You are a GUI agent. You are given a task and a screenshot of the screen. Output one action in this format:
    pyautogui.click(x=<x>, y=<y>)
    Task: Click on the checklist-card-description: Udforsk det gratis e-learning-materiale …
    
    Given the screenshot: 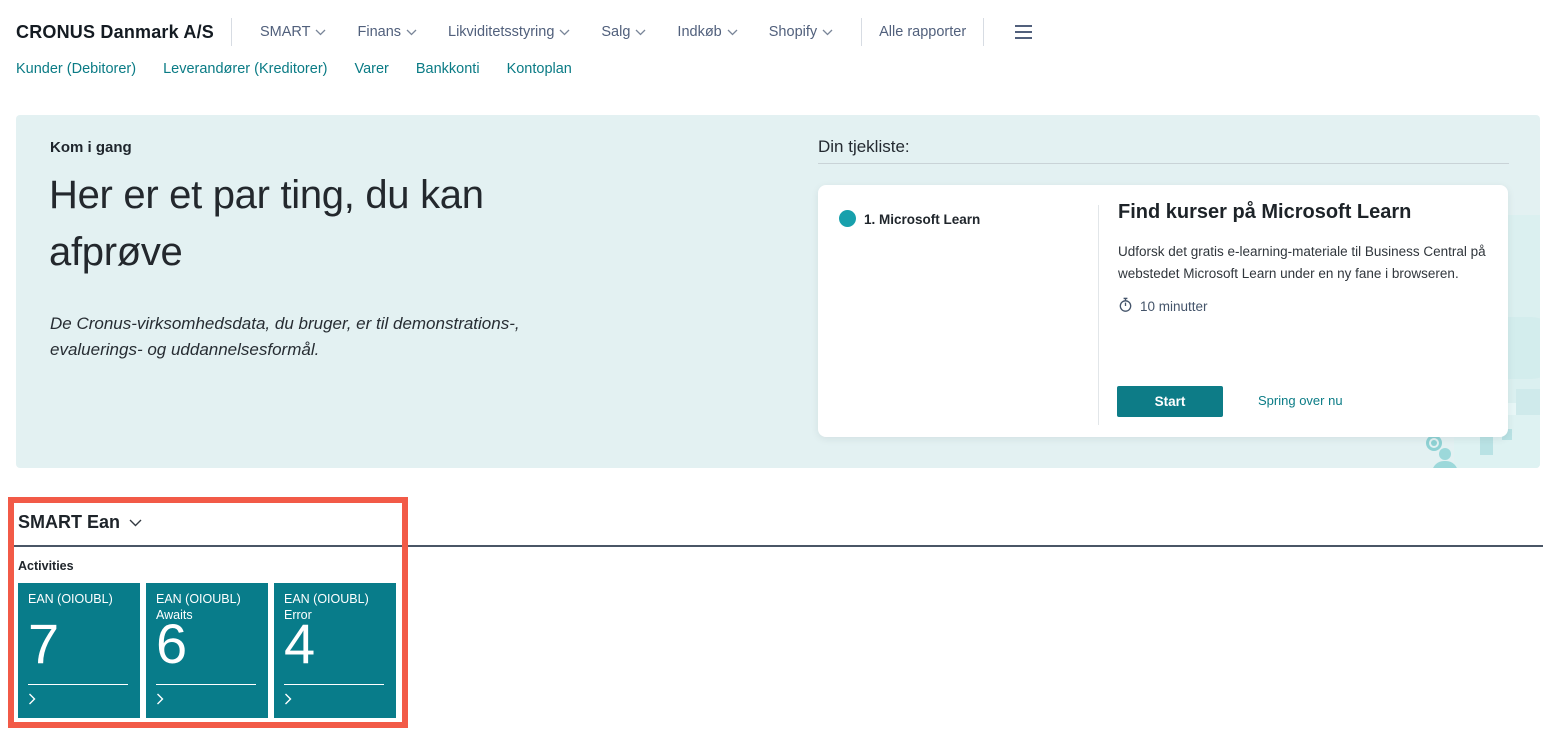 What is the action you would take?
    pyautogui.click(x=1302, y=262)
    